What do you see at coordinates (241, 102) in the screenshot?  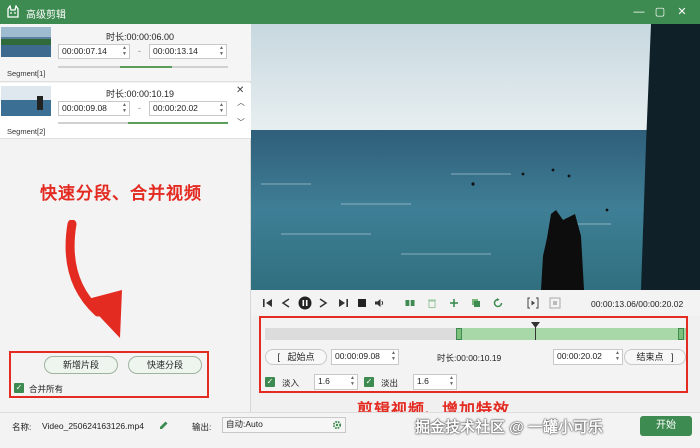 I see `chevron-up-icon: ︿` at bounding box center [241, 102].